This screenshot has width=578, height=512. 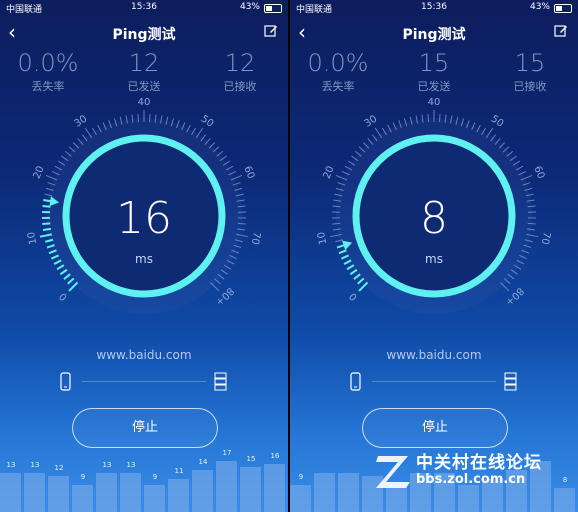 I want to click on latency-value: 16, so click(x=144, y=218).